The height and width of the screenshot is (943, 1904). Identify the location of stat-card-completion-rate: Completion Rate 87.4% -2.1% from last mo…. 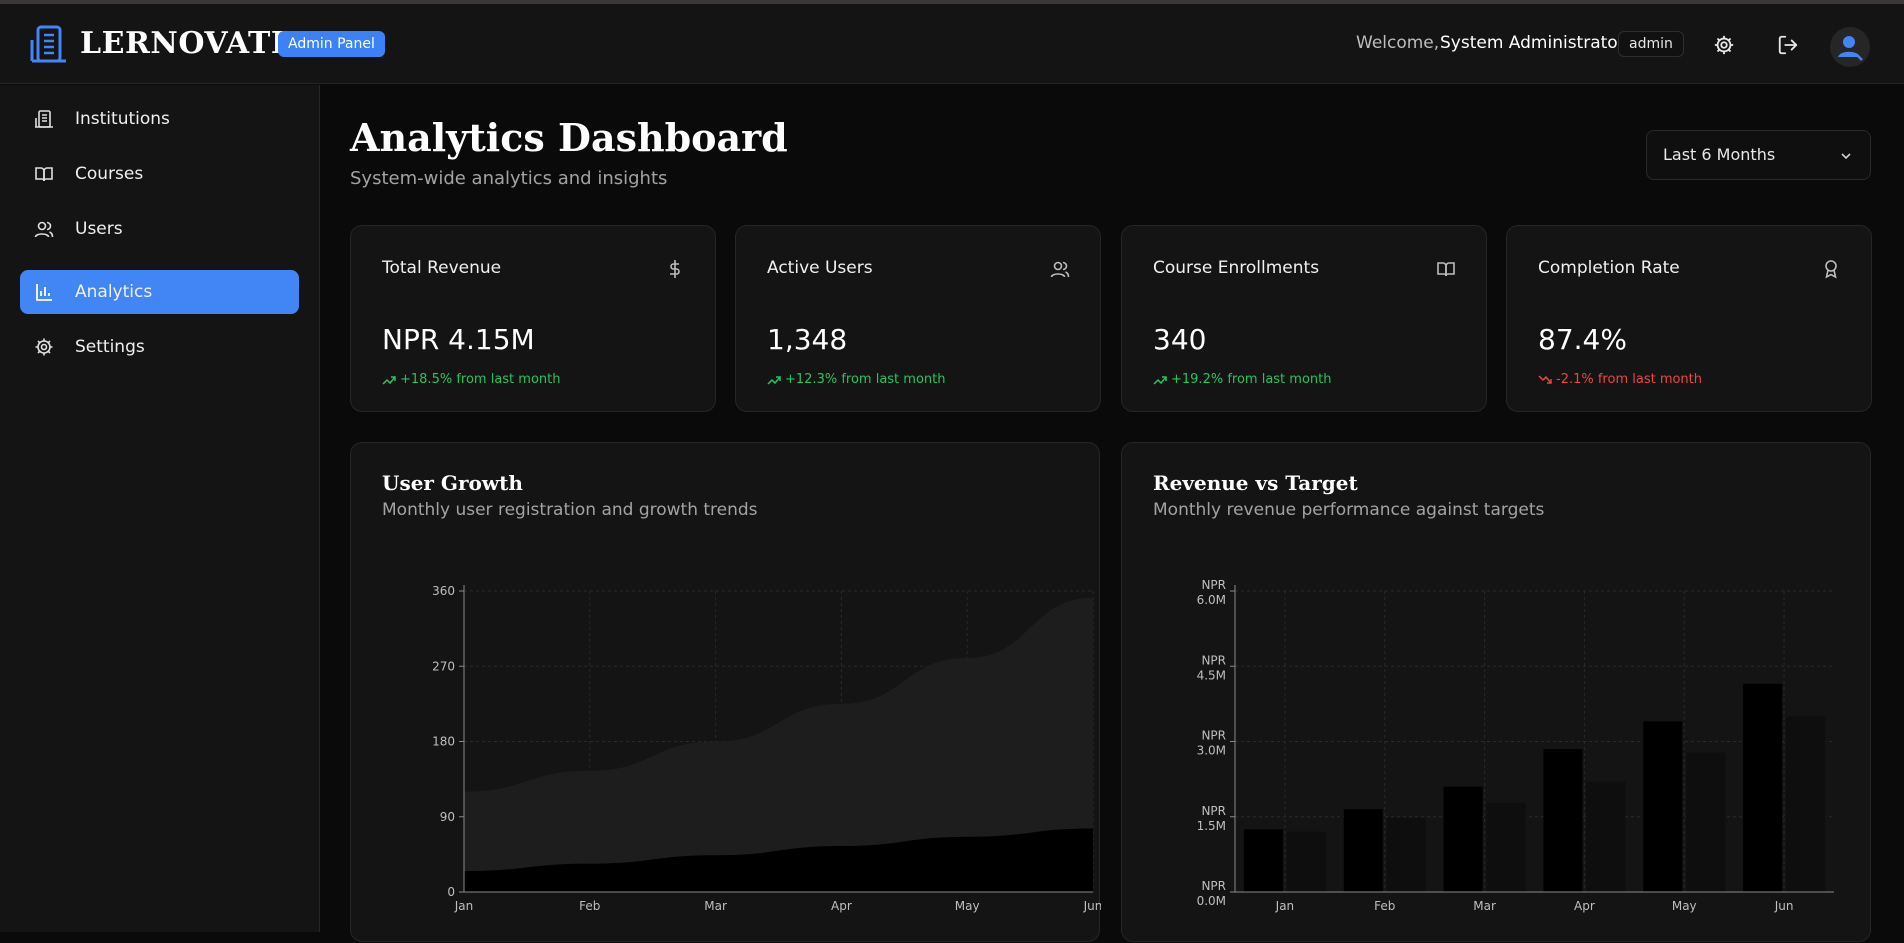
(1689, 318).